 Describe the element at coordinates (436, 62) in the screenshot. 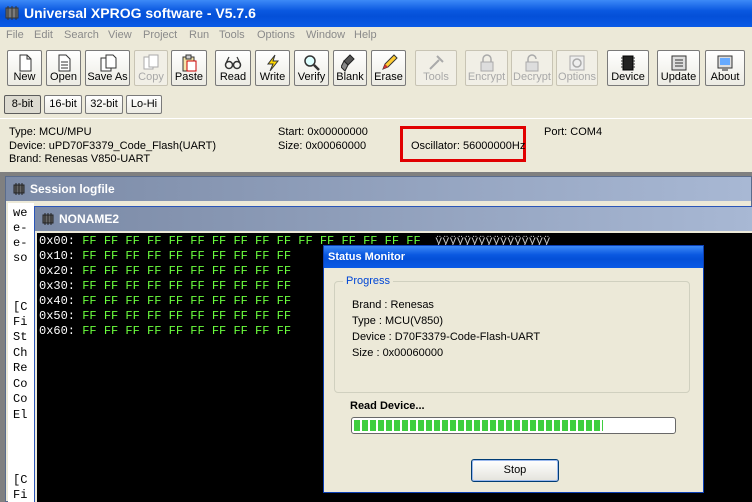

I see `tools-icon` at that location.